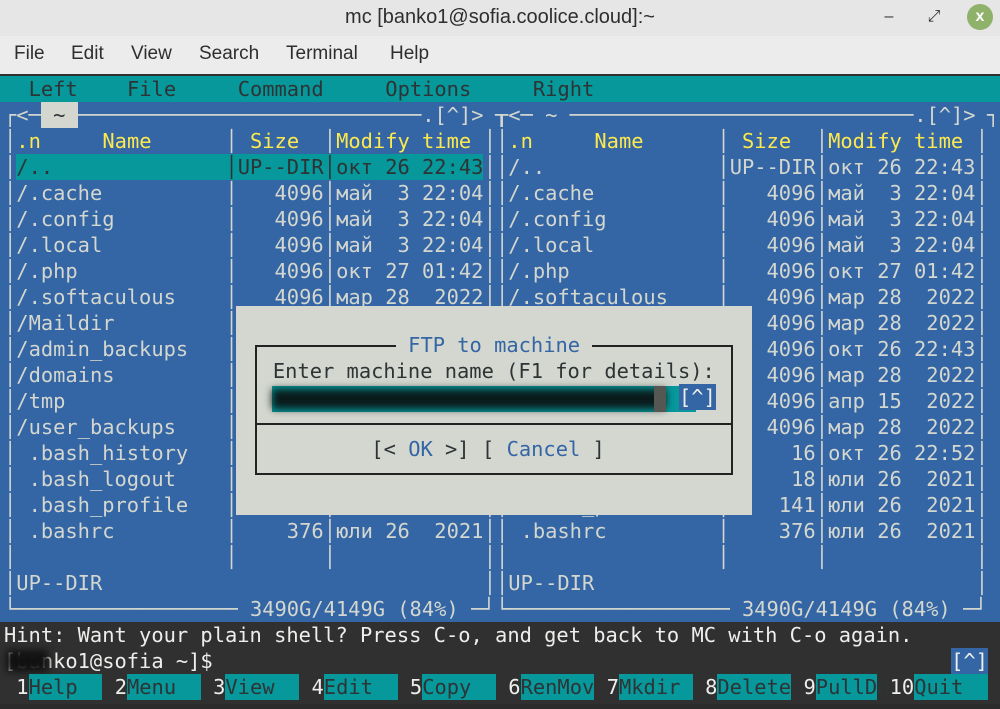 This screenshot has height=709, width=1000. I want to click on right-file-time: апр 15 2022, so click(902, 401).